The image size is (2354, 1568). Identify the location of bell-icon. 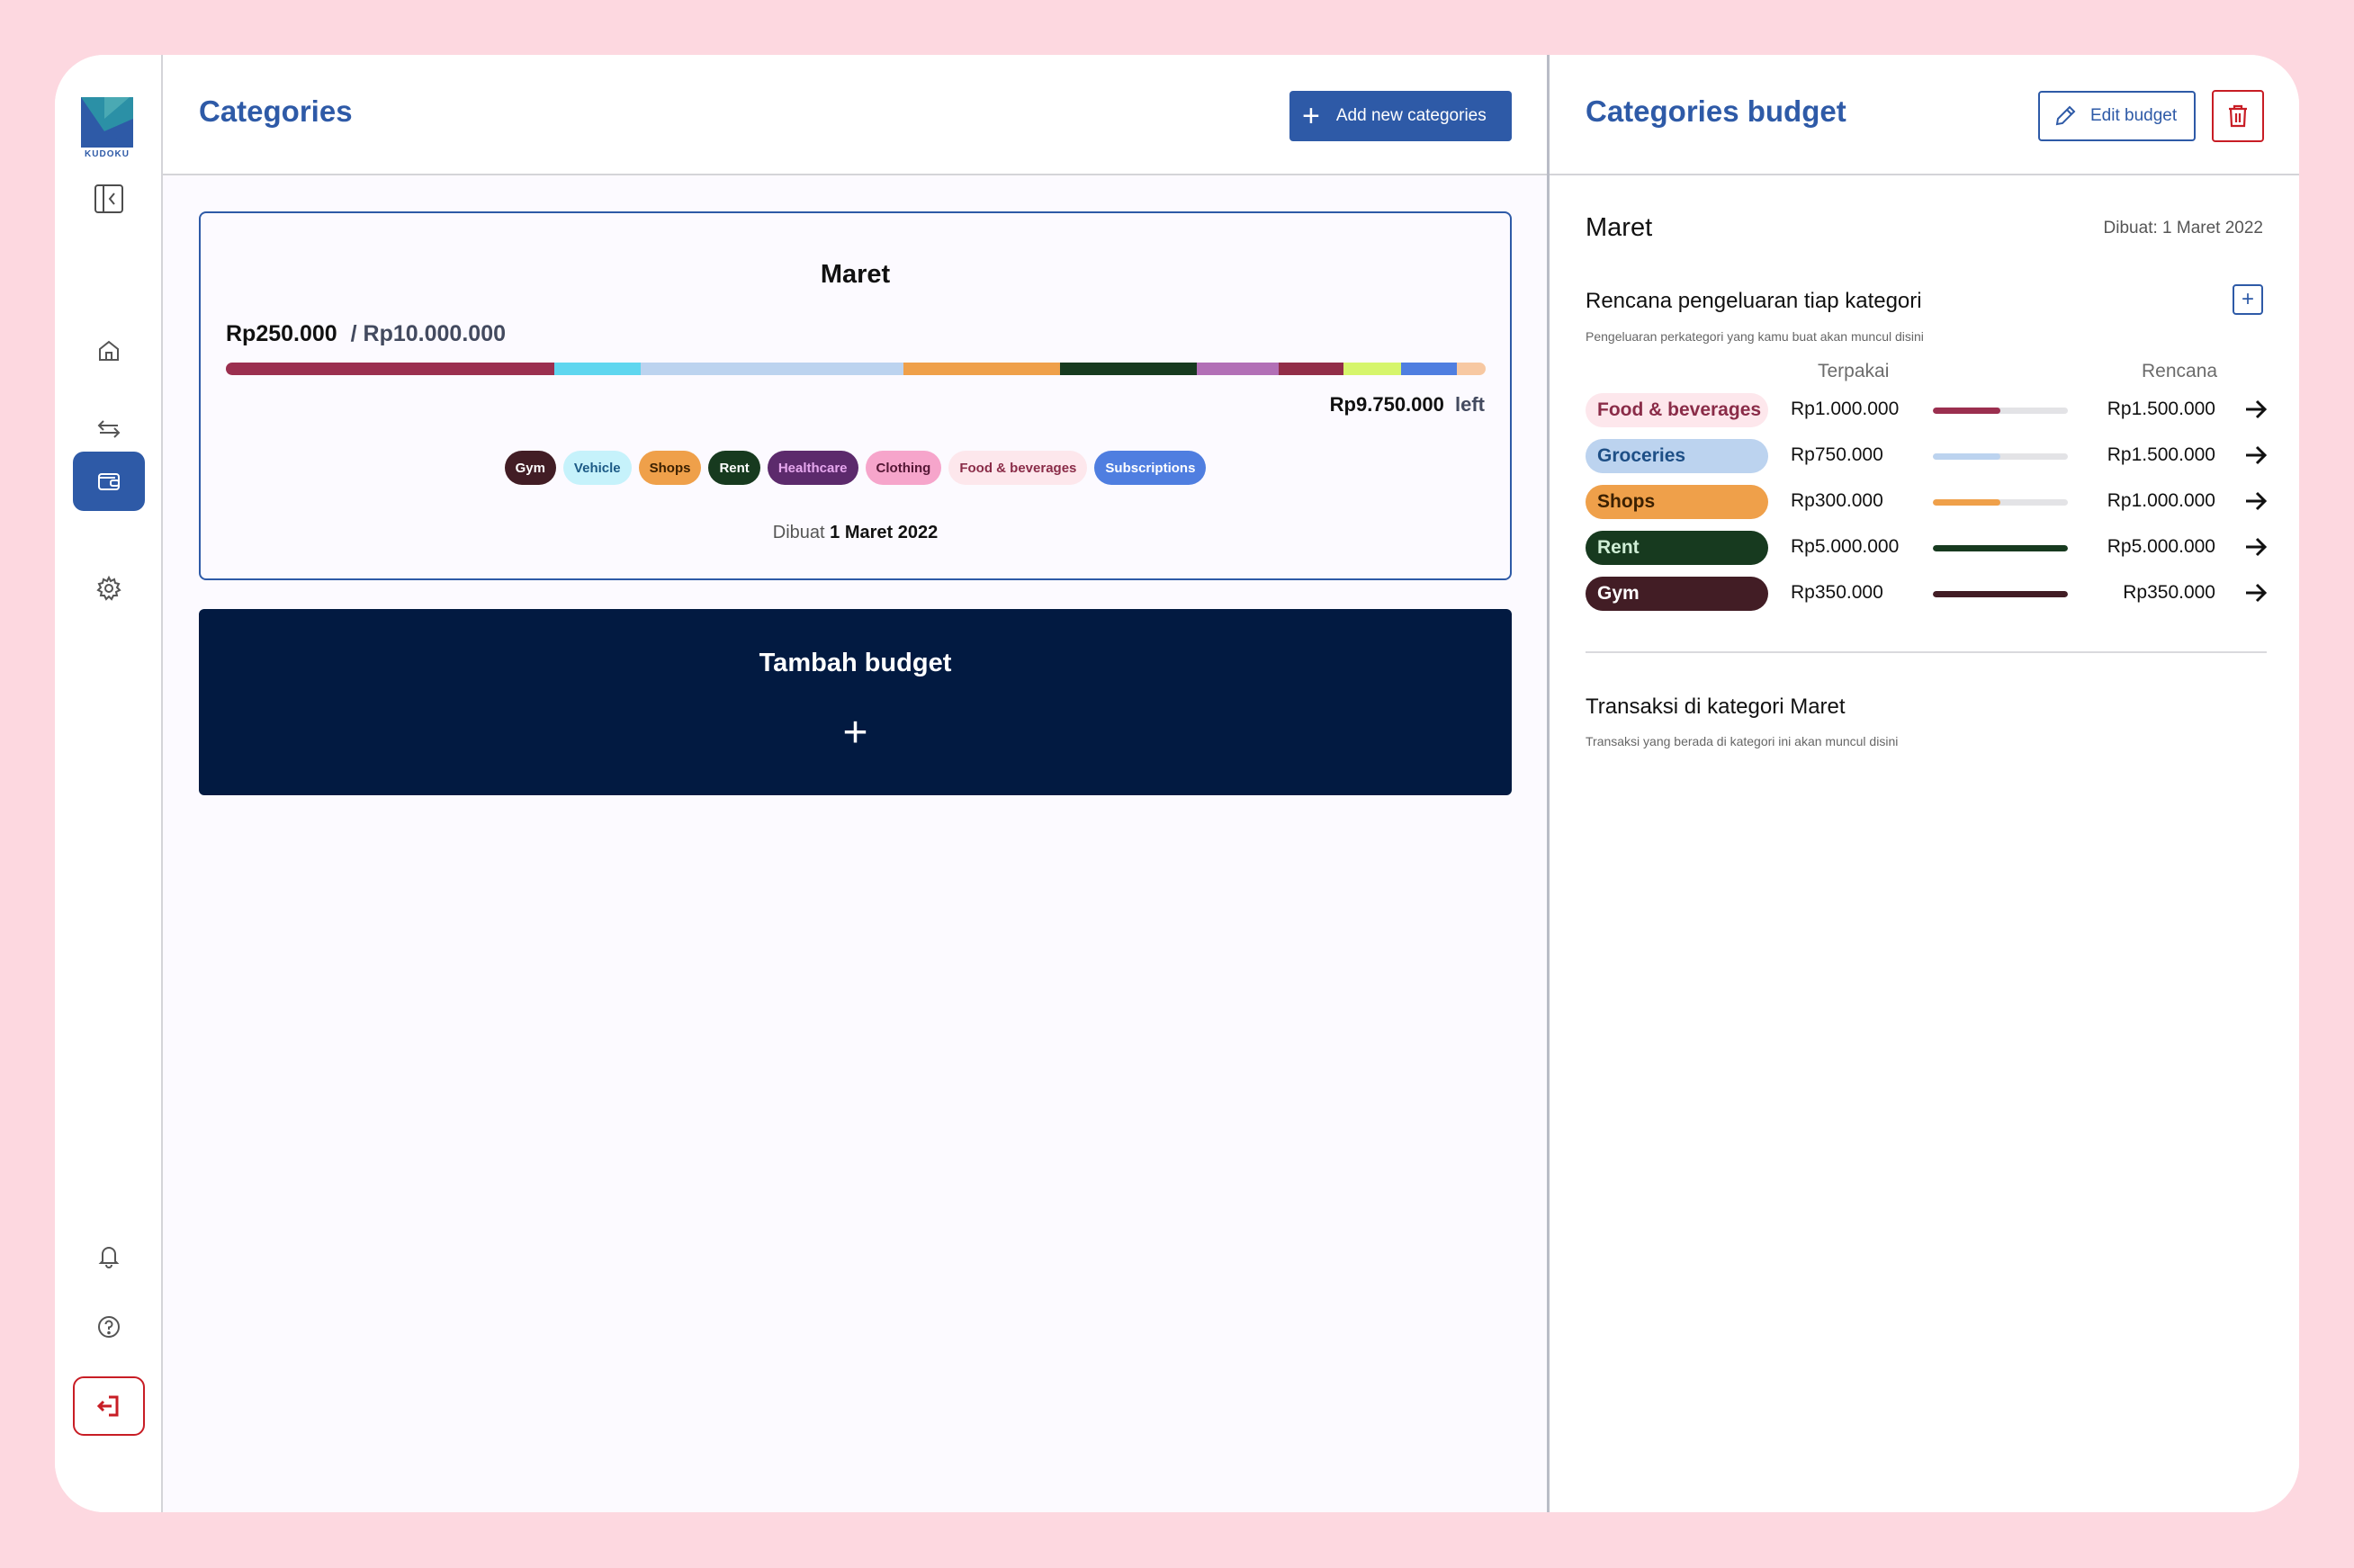
(109, 1257).